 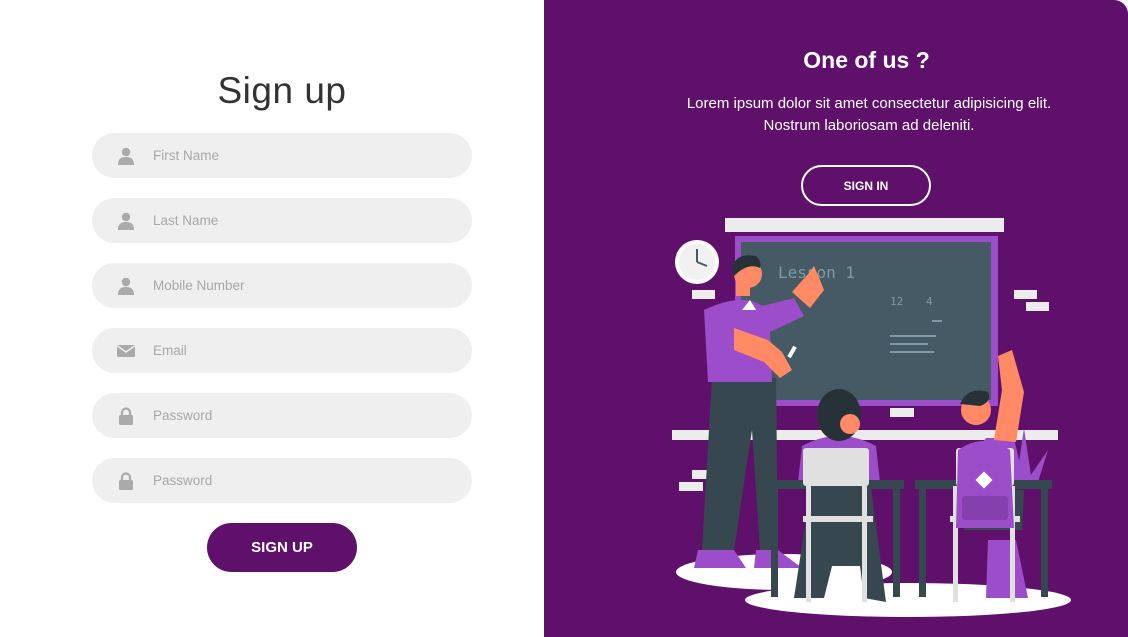 I want to click on wall-clock-icon, so click(x=697, y=262).